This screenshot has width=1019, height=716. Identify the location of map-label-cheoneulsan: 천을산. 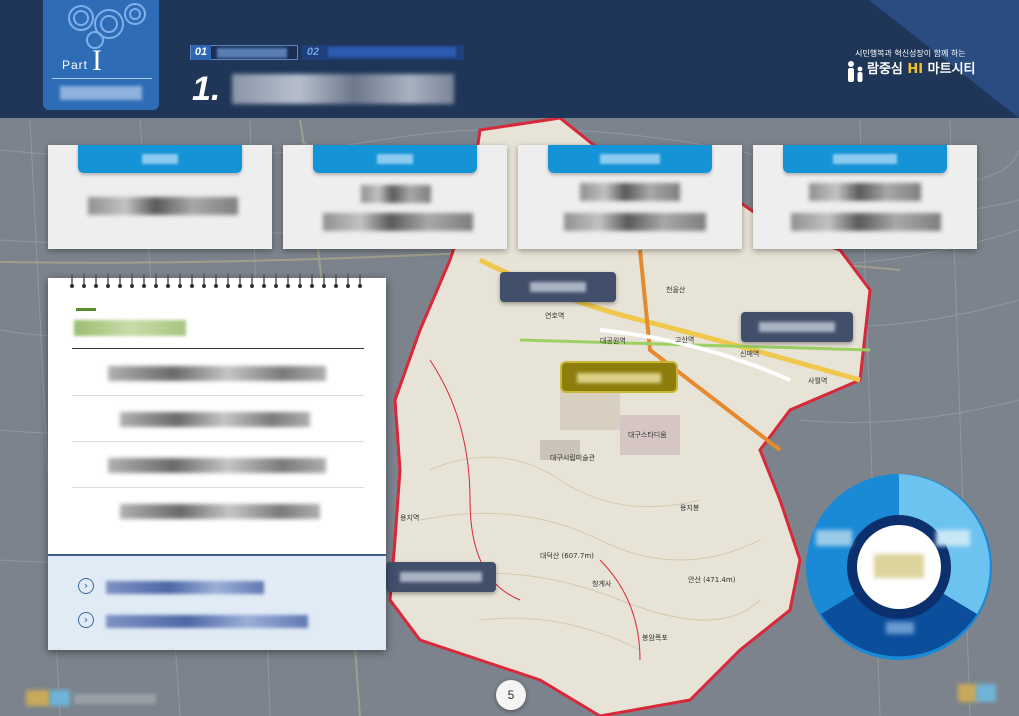
(676, 289).